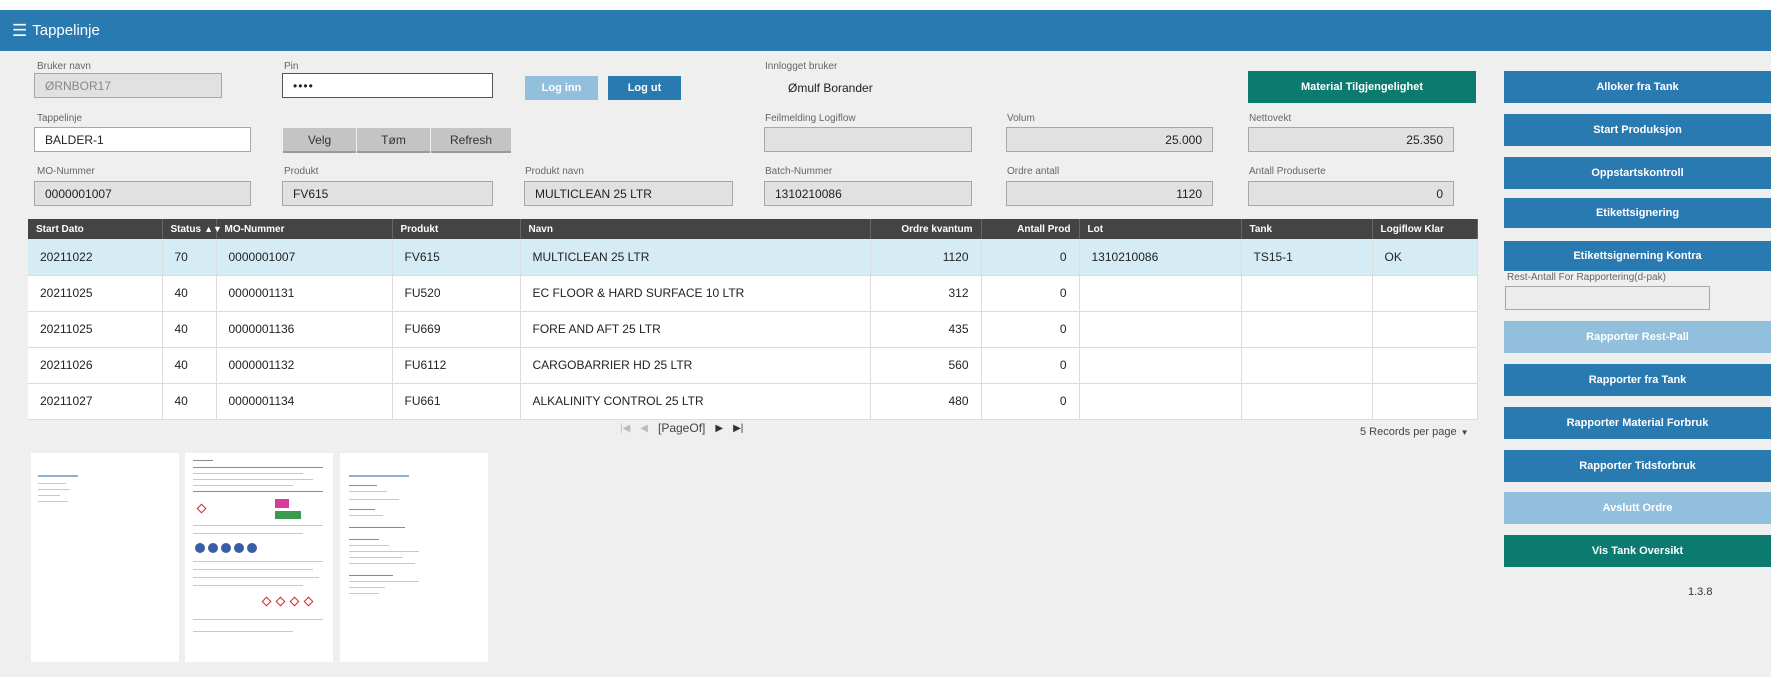  What do you see at coordinates (387, 193) in the screenshot?
I see `produkt-field: FV615` at bounding box center [387, 193].